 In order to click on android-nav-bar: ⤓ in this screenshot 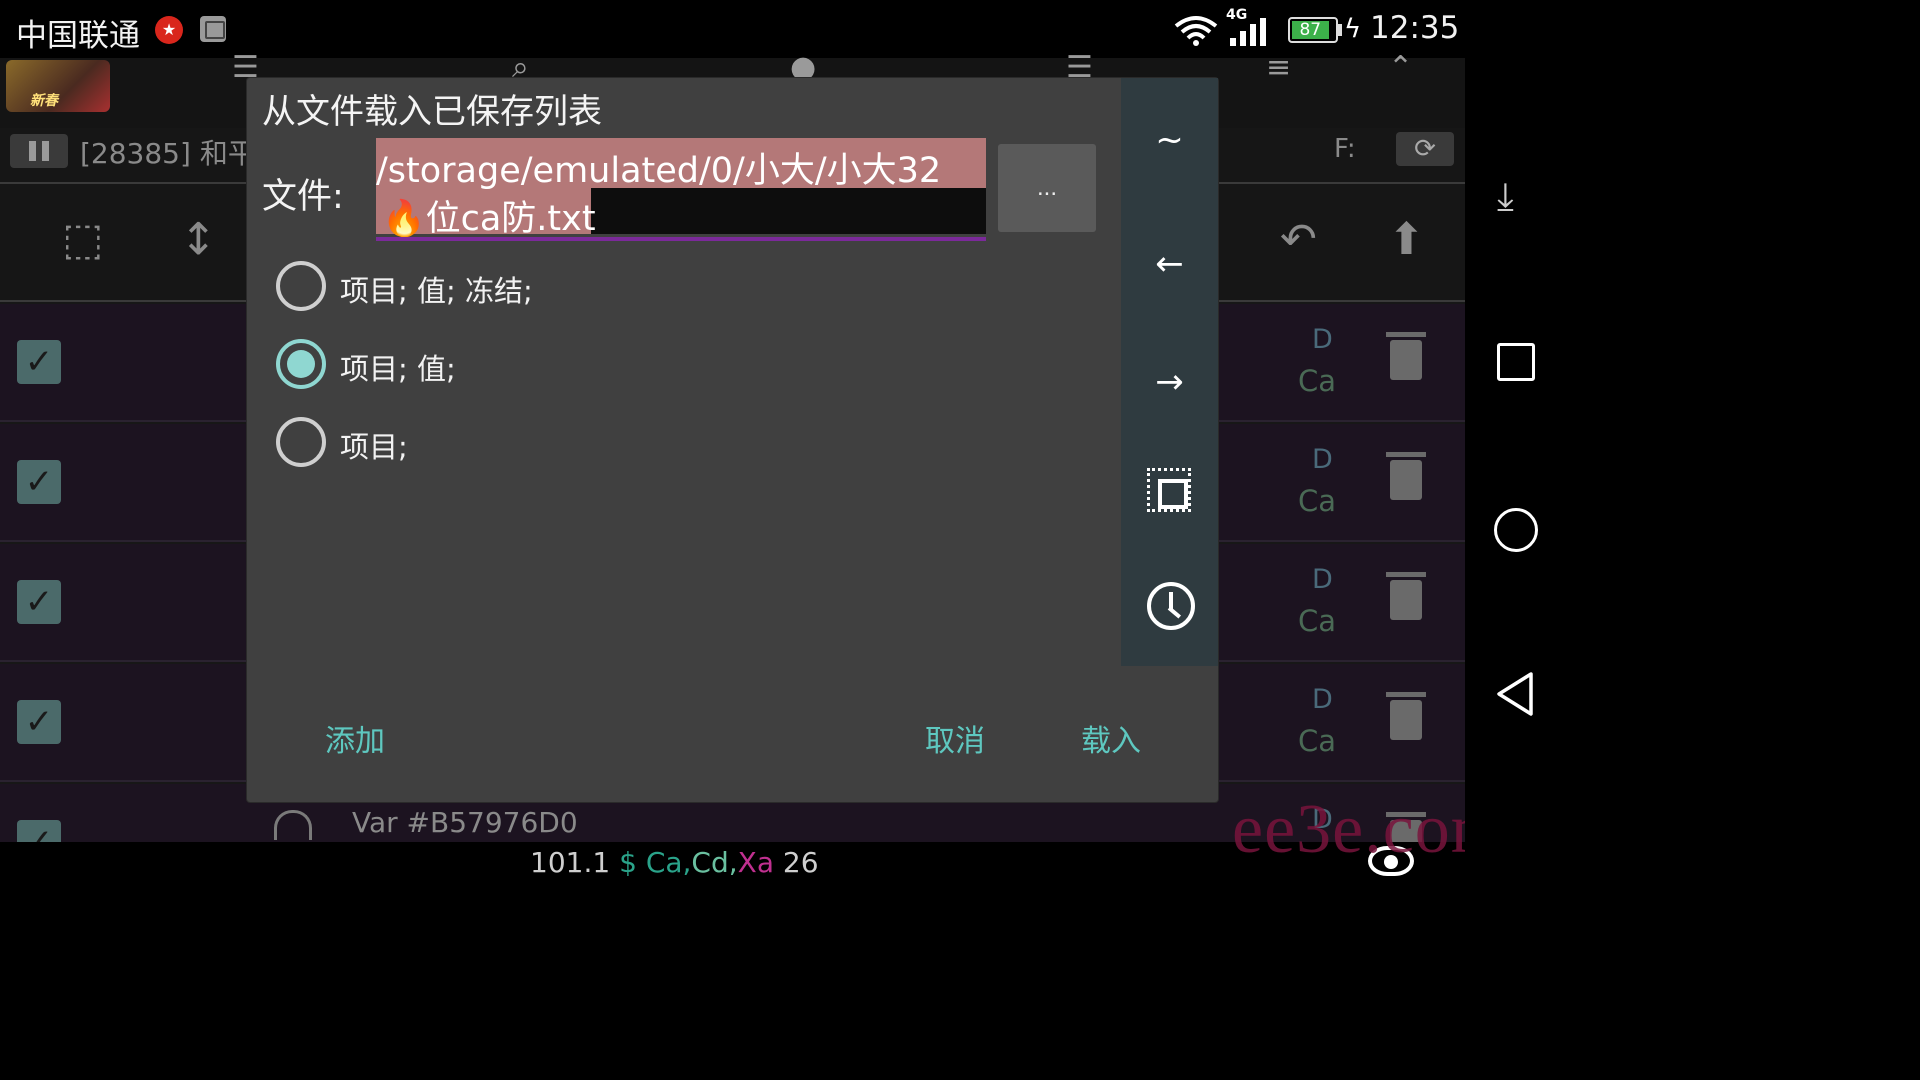, I will do `click(1516, 470)`.